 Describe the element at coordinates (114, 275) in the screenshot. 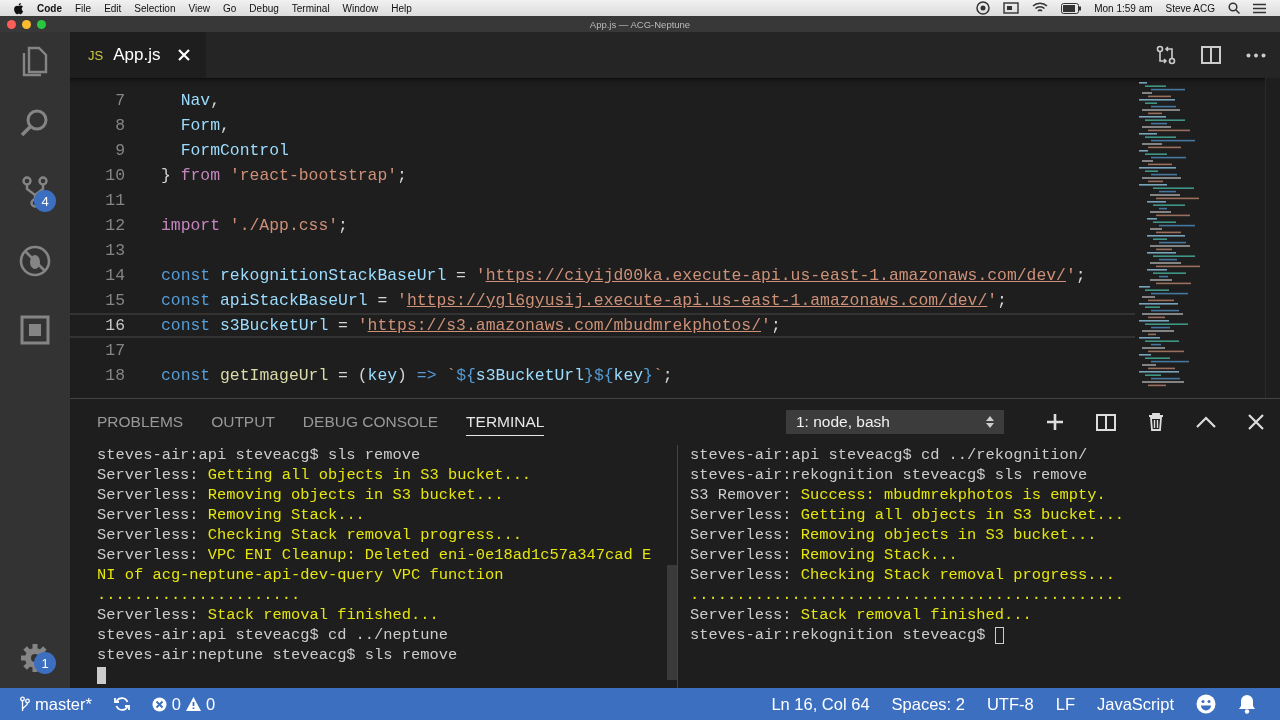

I see `line-number: 14` at that location.